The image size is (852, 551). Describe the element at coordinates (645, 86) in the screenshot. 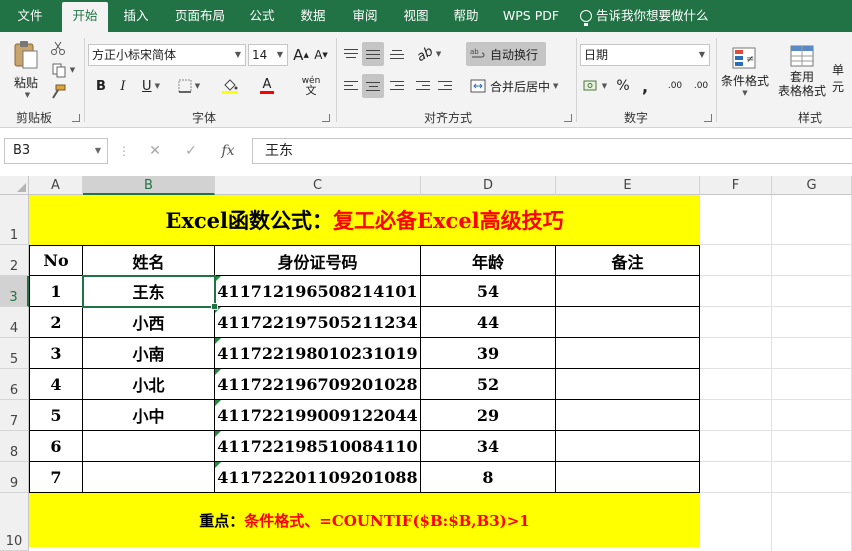

I see `comma-button: ,` at that location.